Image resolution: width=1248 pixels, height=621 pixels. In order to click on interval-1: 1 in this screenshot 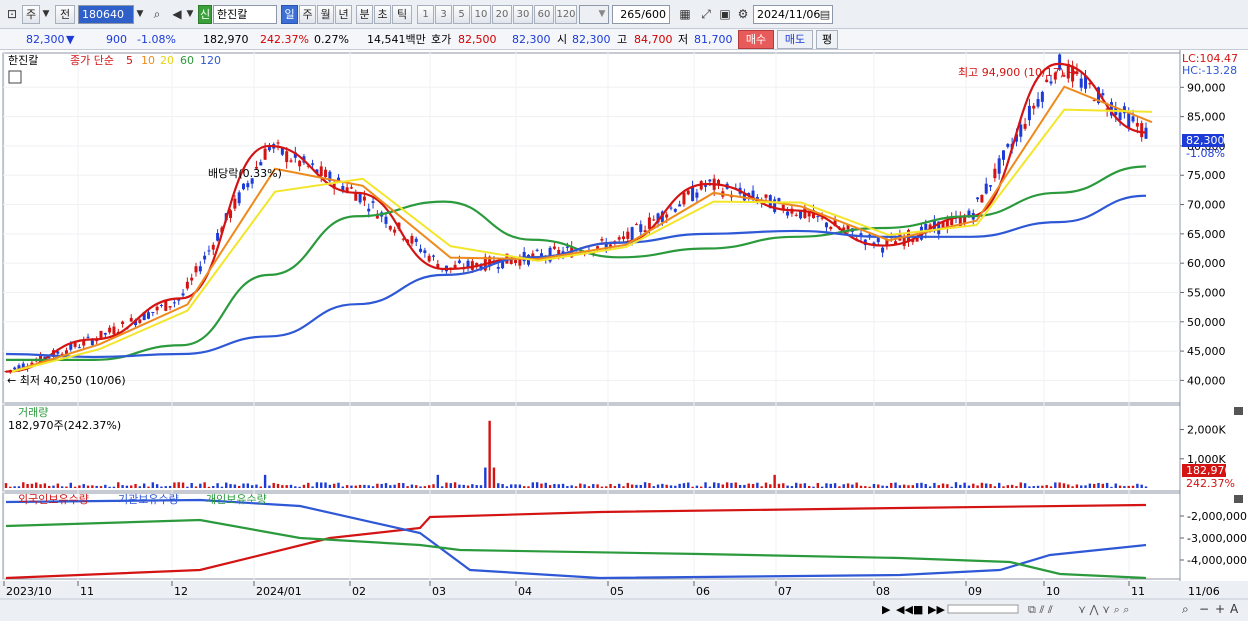, I will do `click(425, 14)`.